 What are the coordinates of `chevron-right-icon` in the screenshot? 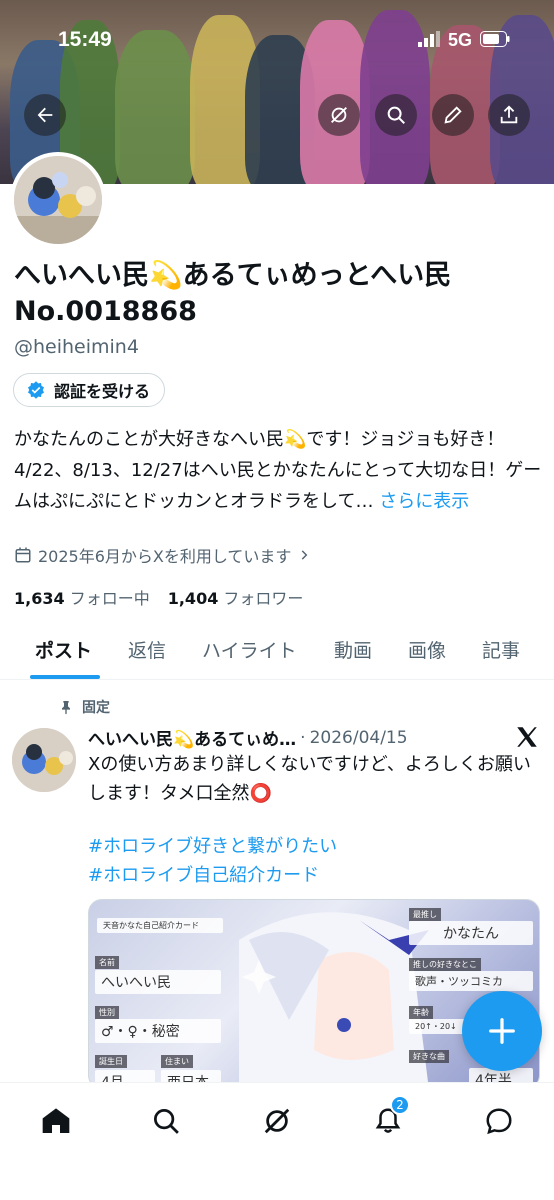 It's located at (305, 555).